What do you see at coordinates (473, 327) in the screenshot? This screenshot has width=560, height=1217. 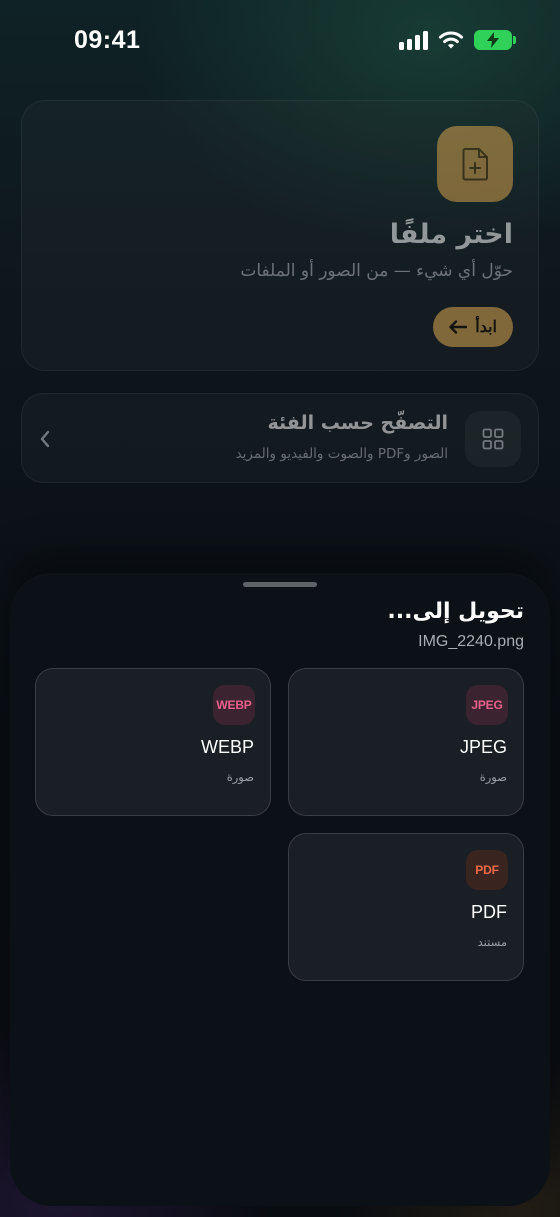 I see `start-button: ابدأ` at bounding box center [473, 327].